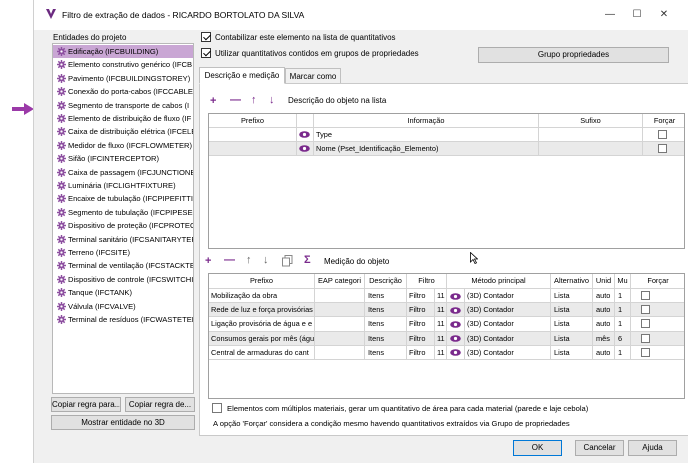 The width and height of the screenshot is (688, 463). What do you see at coordinates (599, 448) in the screenshot?
I see `cancel-button: Cancelar` at bounding box center [599, 448].